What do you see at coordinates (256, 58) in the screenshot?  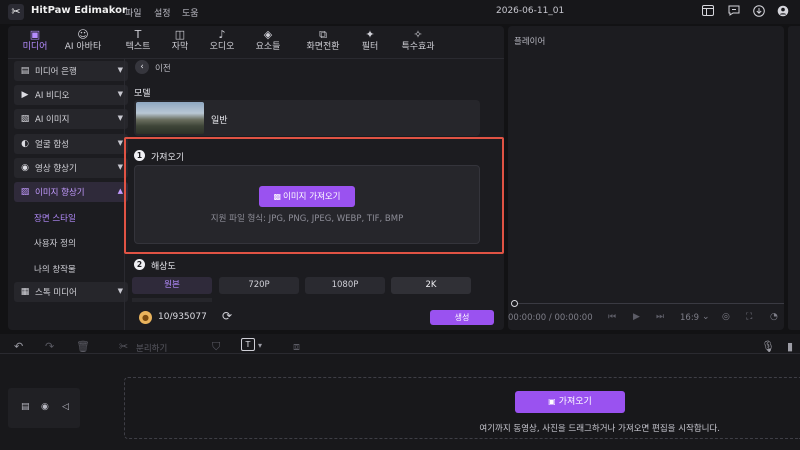 I see `tab-divider` at bounding box center [256, 58].